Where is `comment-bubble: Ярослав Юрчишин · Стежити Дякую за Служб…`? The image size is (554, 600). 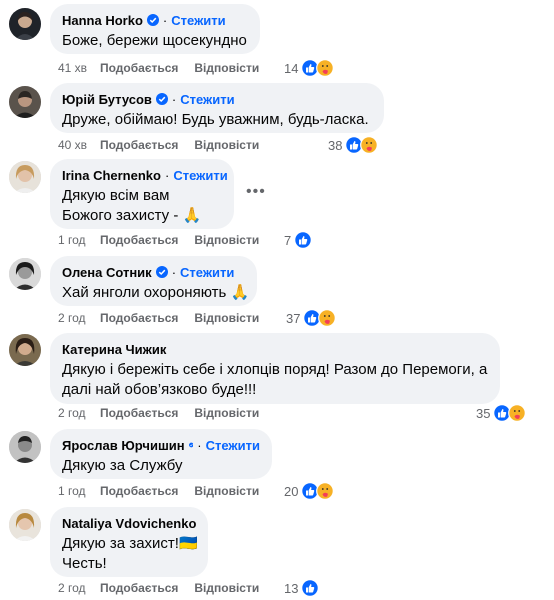 comment-bubble: Ярослав Юрчишин · Стежити Дякую за Служб… is located at coordinates (161, 454).